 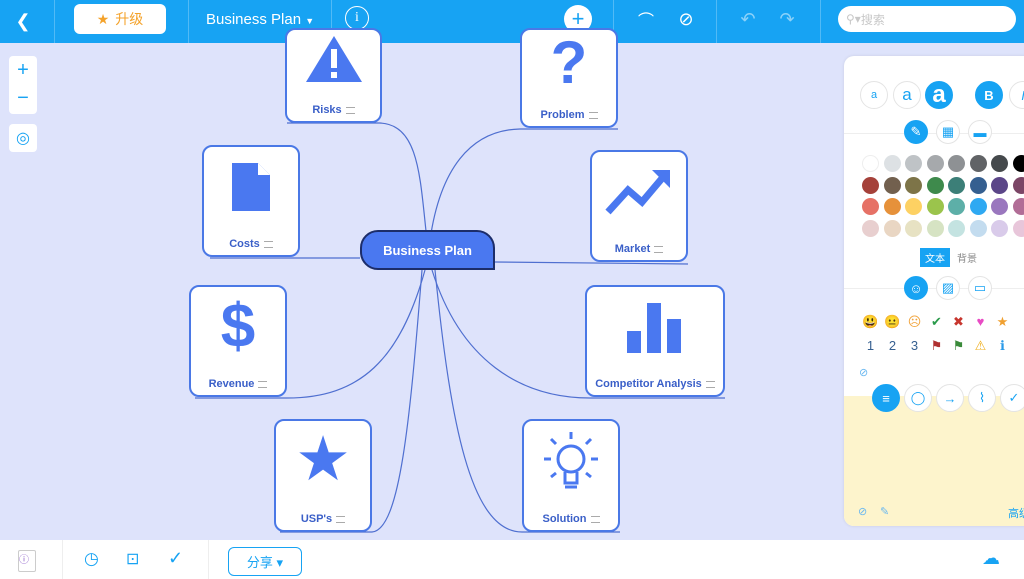 What do you see at coordinates (958, 321) in the screenshot?
I see `marker-icon: ✖` at bounding box center [958, 321].